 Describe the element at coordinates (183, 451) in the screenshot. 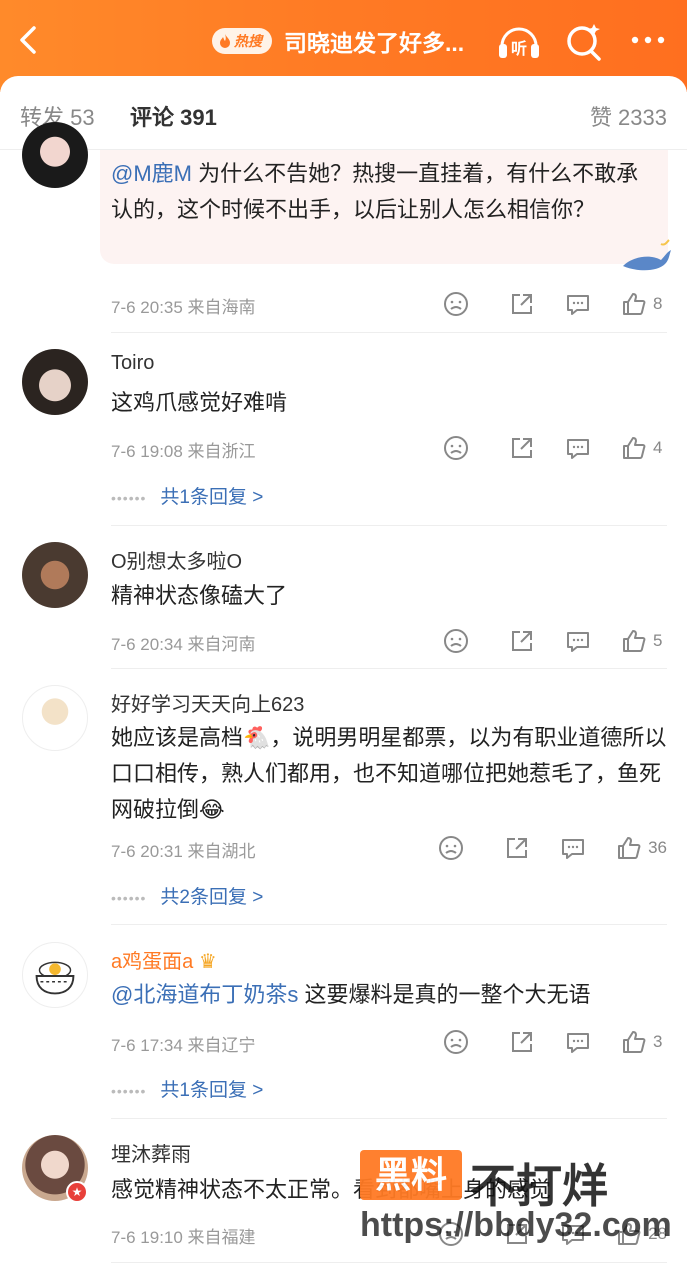

I see `comment-meta: 7-6 19:08 来自浙江` at that location.